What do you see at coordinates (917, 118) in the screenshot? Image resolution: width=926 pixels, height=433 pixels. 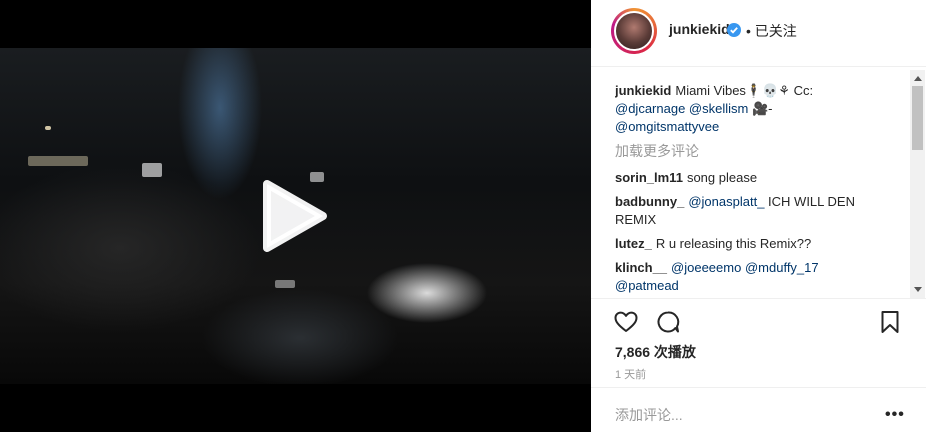 I see `scrollbar-thumb` at bounding box center [917, 118].